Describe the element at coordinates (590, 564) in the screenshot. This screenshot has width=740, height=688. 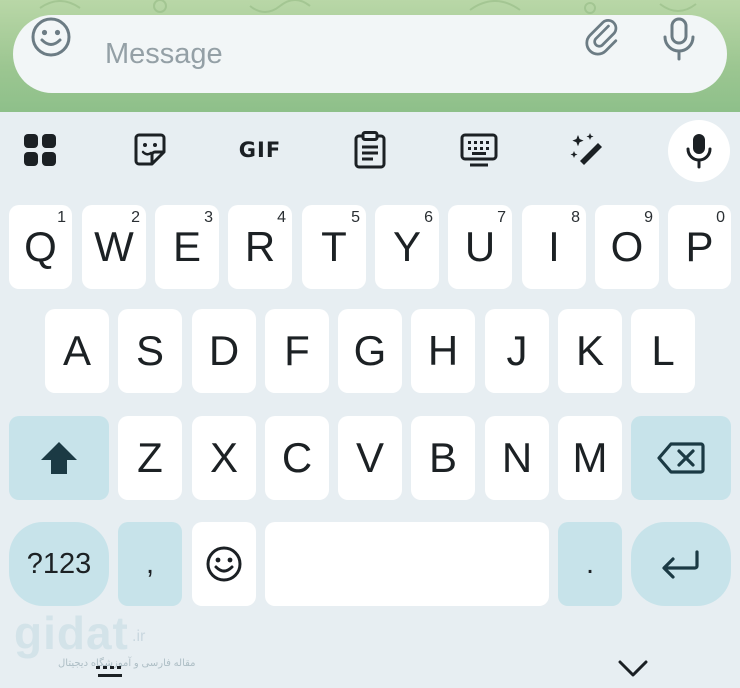
I see `period-key: .` at that location.